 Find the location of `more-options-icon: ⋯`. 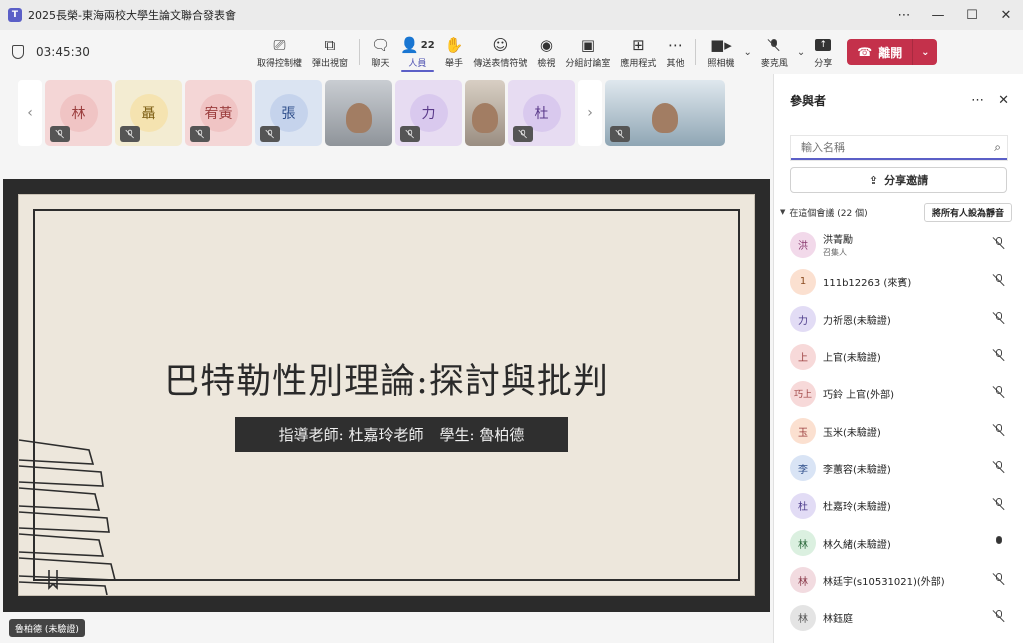

more-options-icon: ⋯ is located at coordinates (977, 100).